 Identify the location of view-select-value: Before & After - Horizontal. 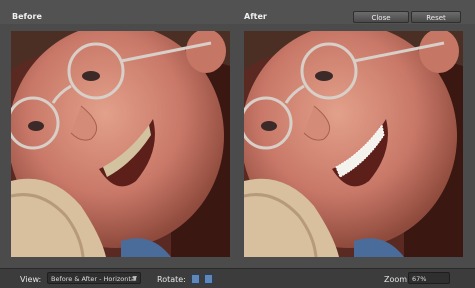
(94, 279).